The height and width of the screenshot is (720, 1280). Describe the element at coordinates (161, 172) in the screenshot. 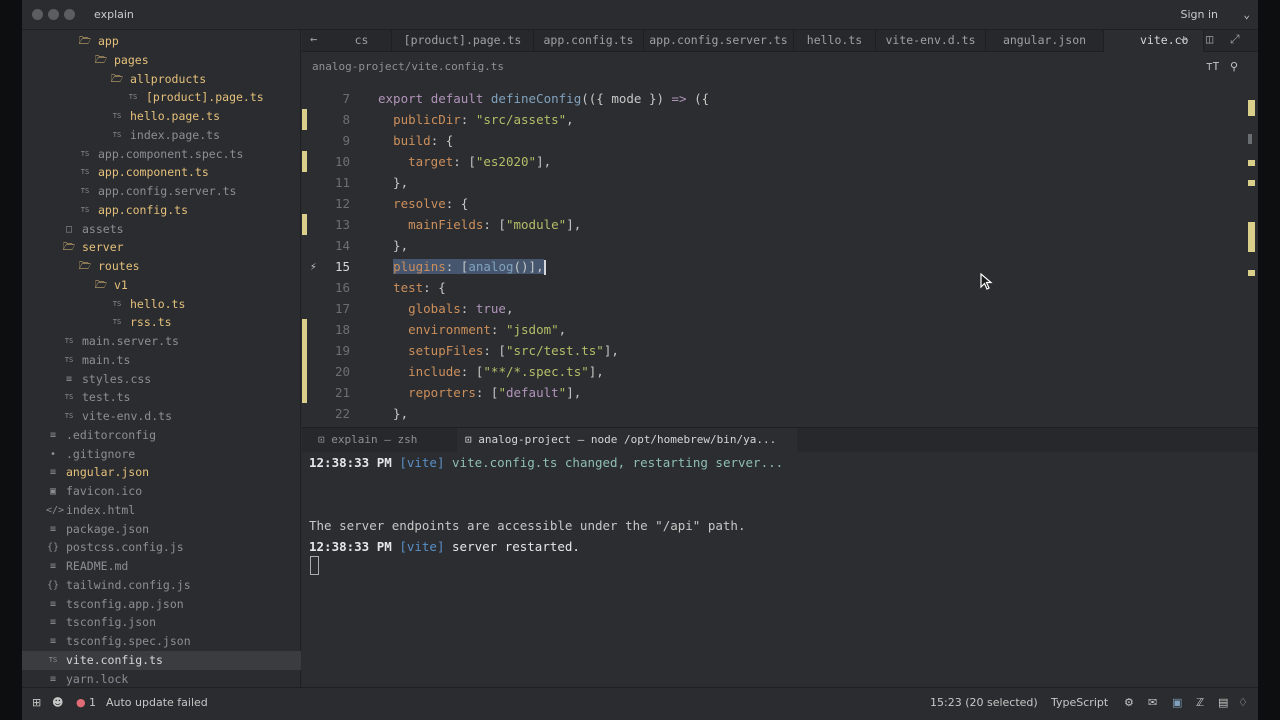

I see `file-tree-item: TS app.component.ts` at that location.